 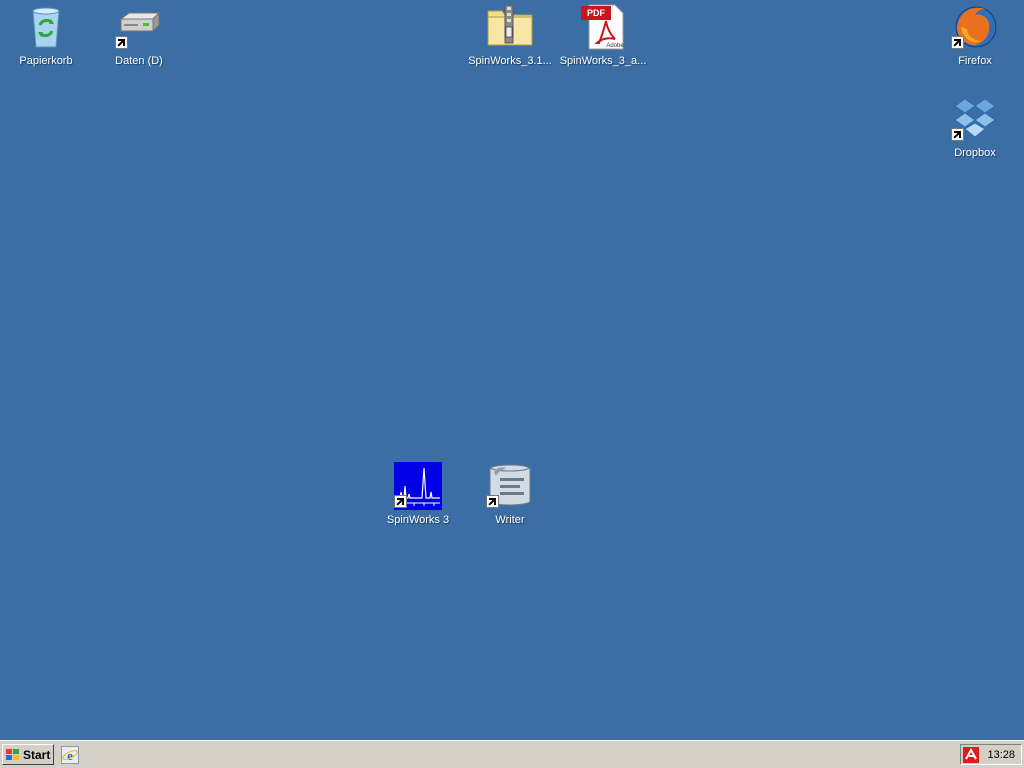 I want to click on desktop-icon-label: Papierkorb, so click(x=46, y=61).